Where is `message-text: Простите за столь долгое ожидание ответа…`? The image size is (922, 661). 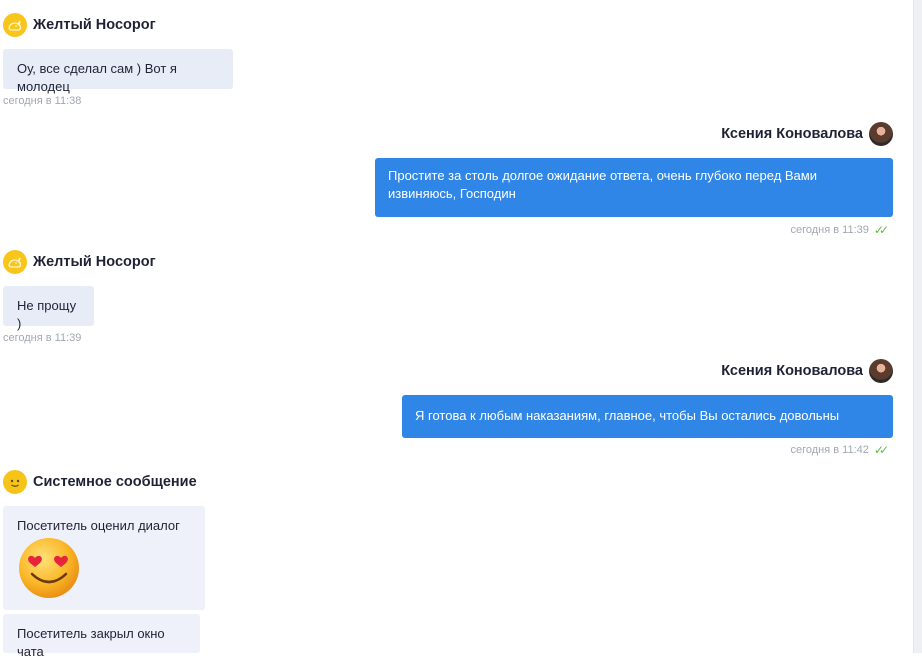
message-text: Простите за столь долгое ожидание ответа… is located at coordinates (602, 184).